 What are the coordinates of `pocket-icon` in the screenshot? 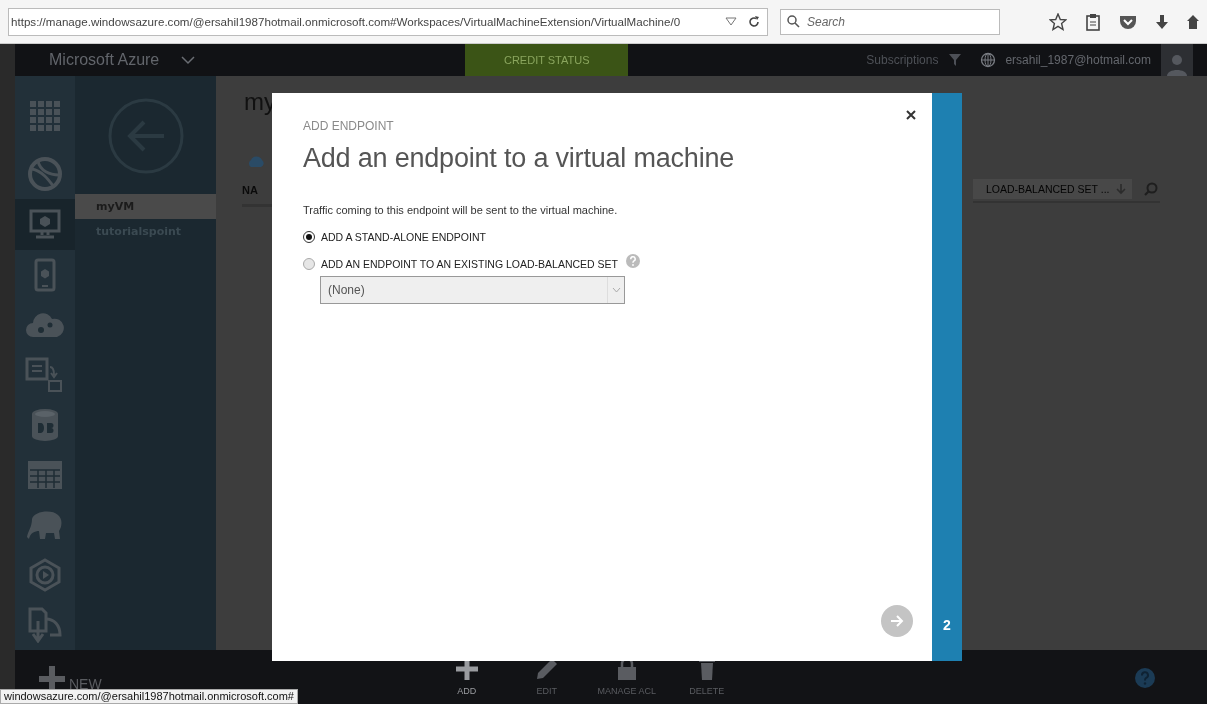 It's located at (1128, 21).